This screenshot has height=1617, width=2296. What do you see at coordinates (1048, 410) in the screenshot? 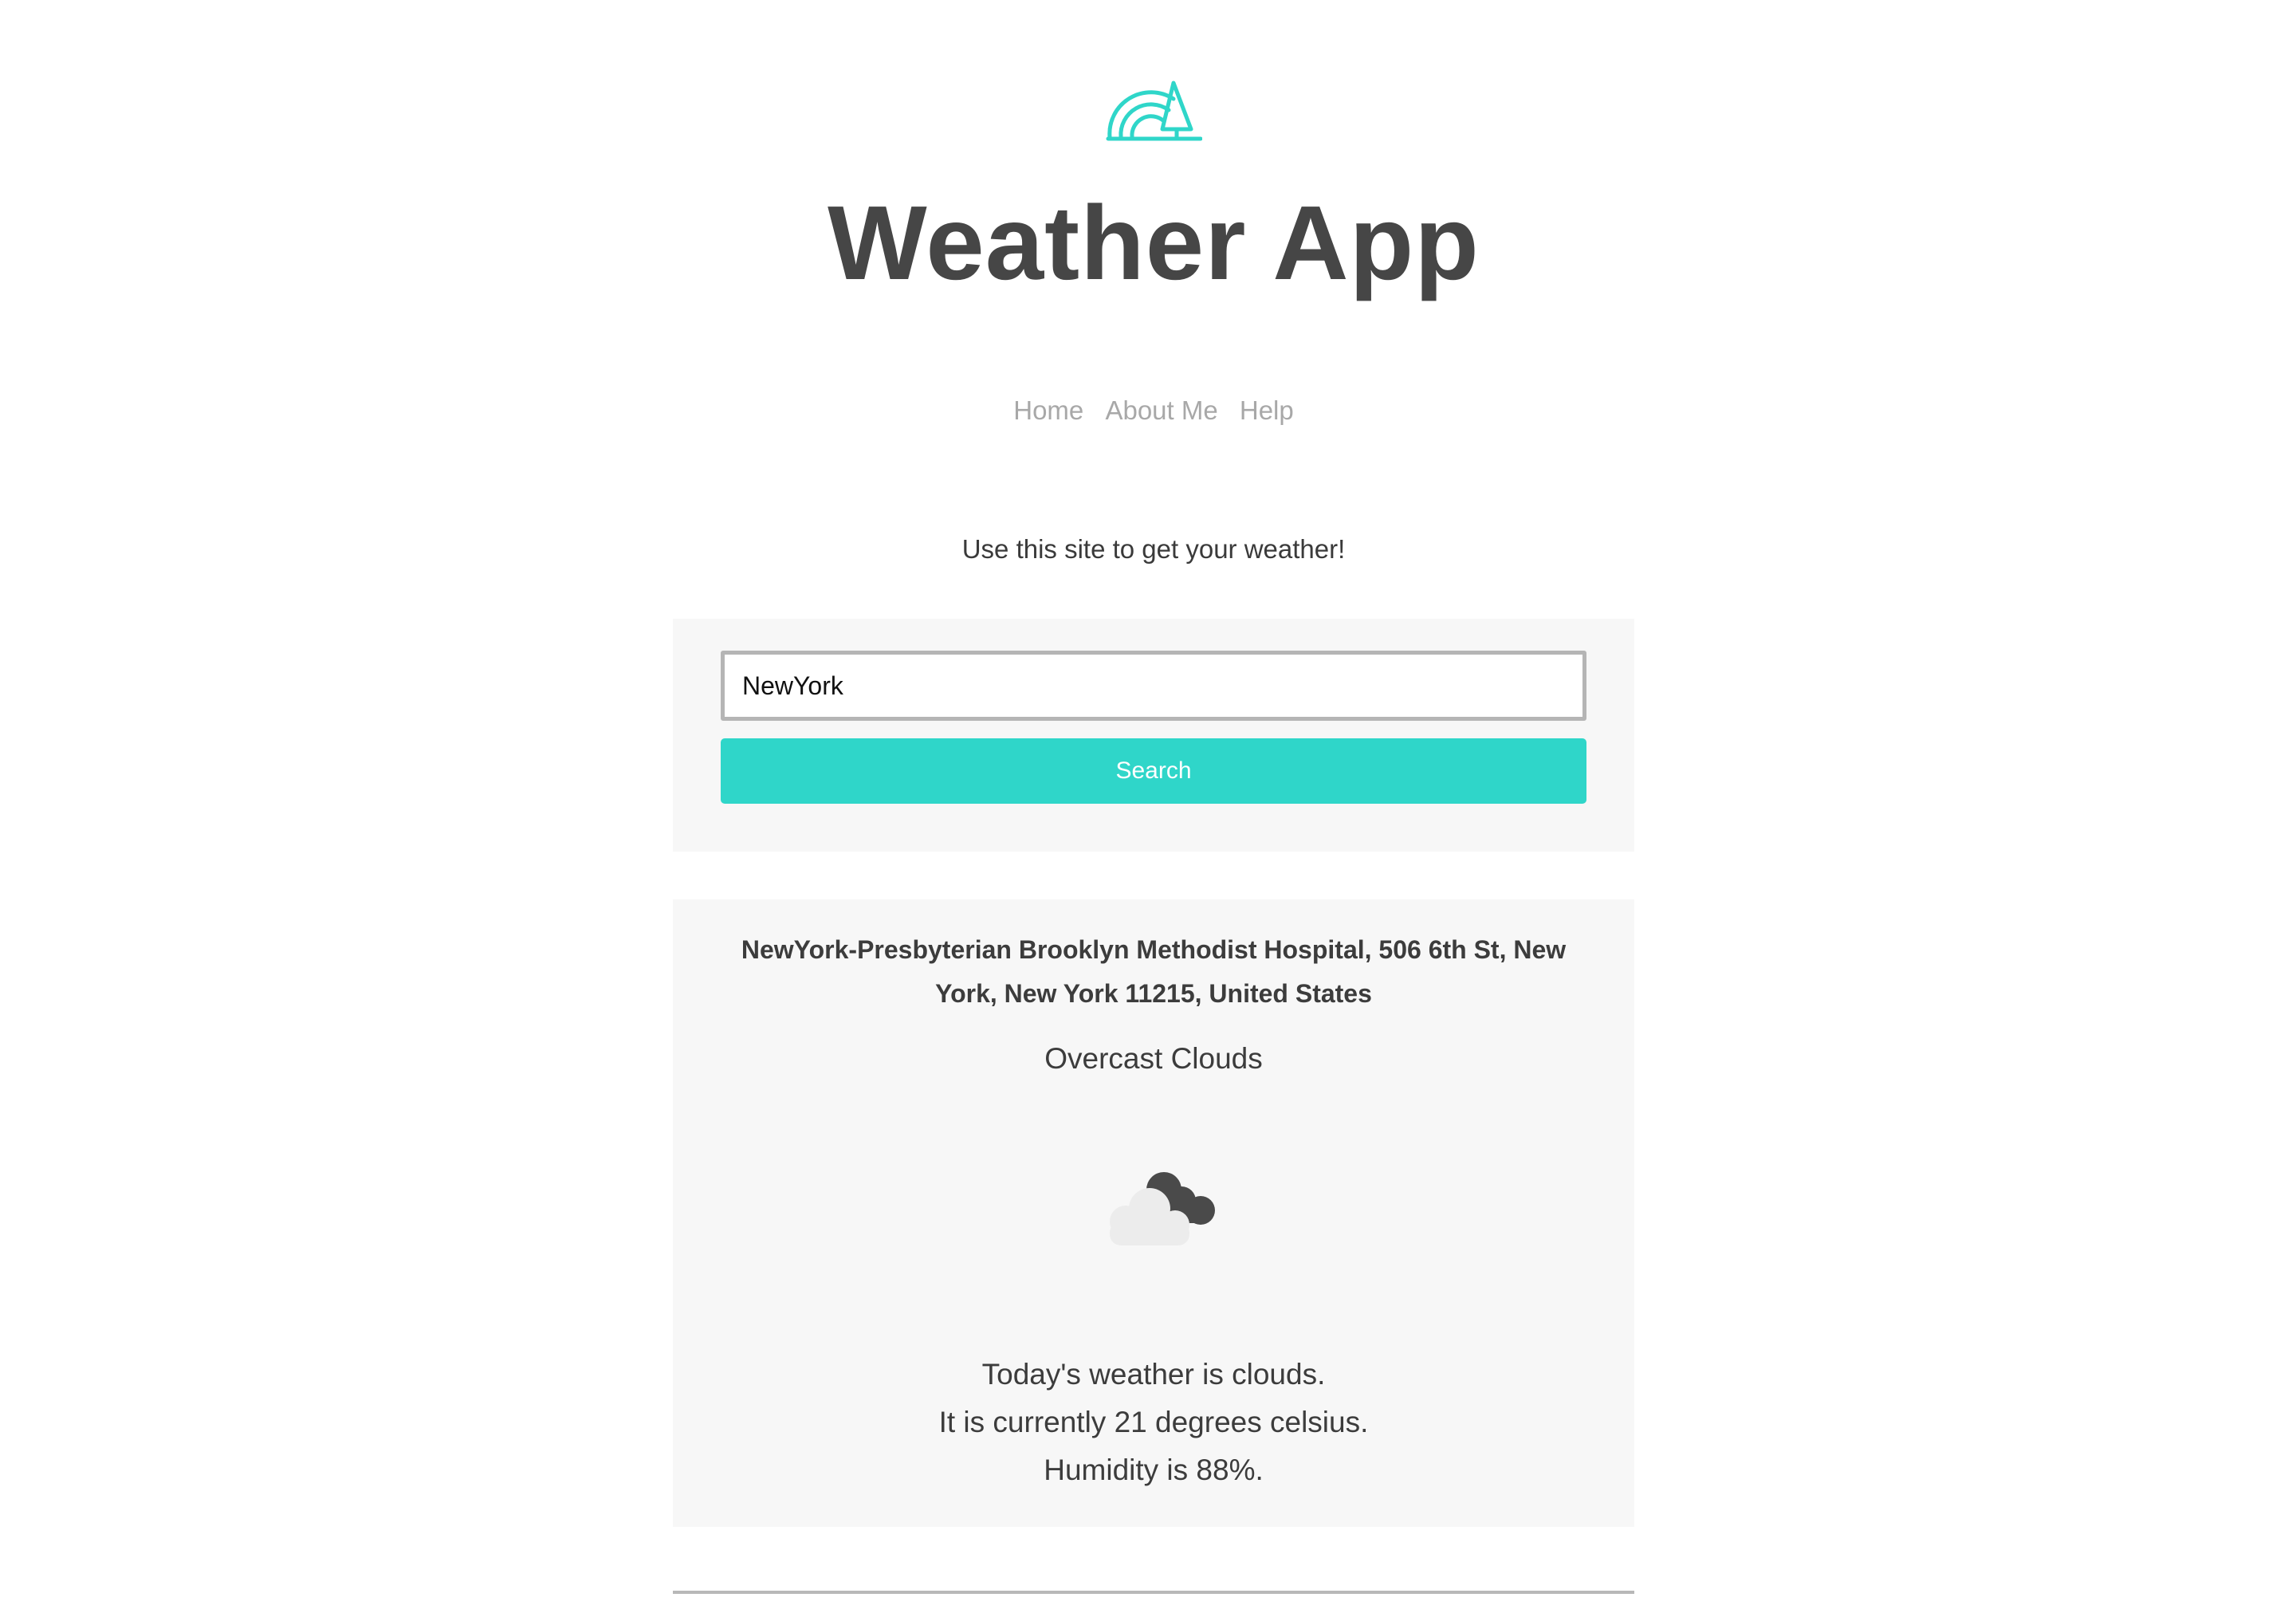
I see `nav-link-home: Home` at bounding box center [1048, 410].